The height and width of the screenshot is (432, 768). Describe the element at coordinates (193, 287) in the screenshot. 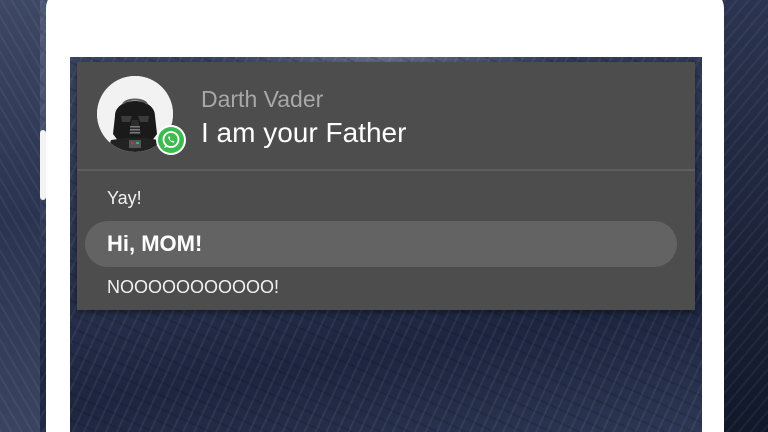

I see `message-item: NOOOOOOOOOOO!` at that location.